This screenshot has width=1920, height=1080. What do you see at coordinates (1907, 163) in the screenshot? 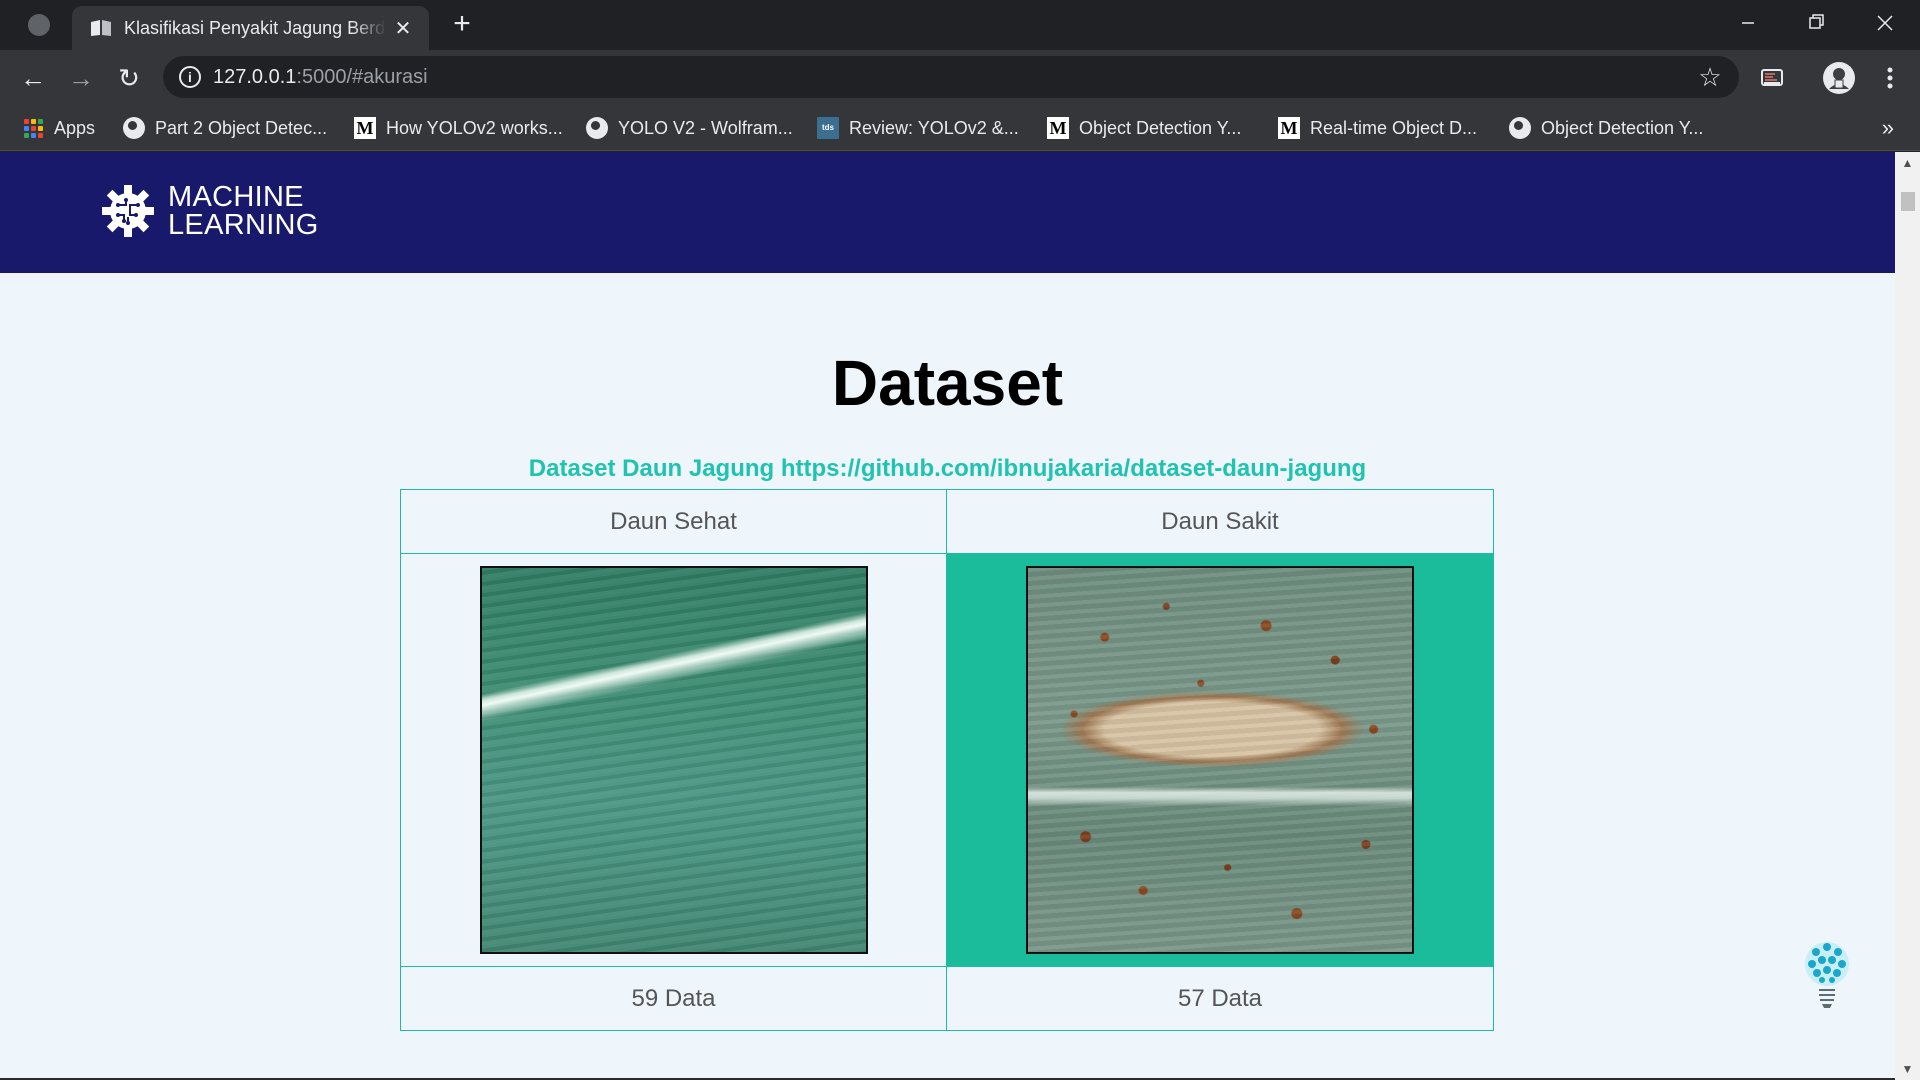
I see `scroll-up-arrow-icon: ▲` at bounding box center [1907, 163].